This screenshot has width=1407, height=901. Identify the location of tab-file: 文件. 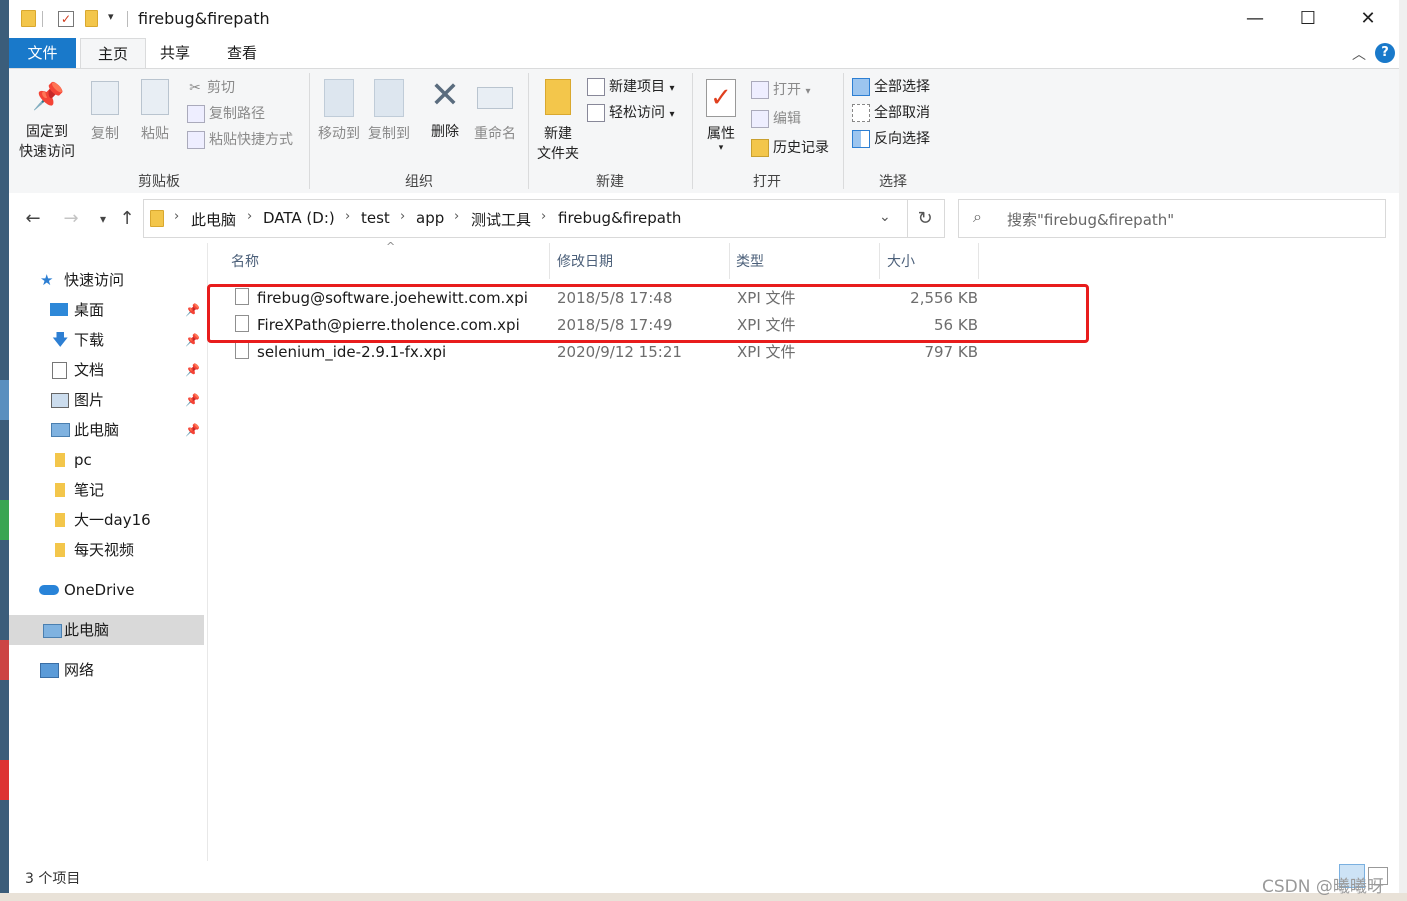
(42, 53).